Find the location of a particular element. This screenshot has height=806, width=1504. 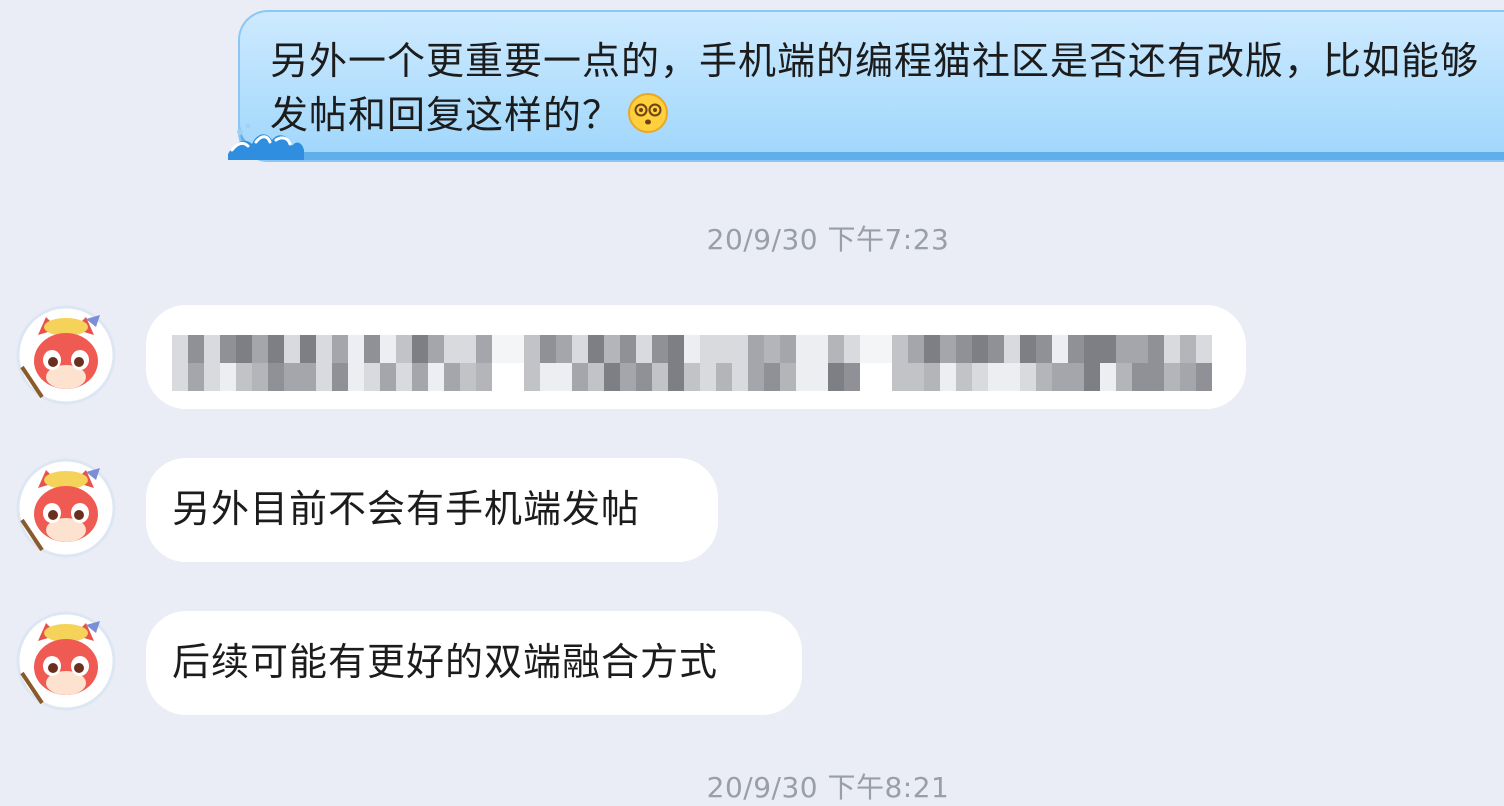

incoming-message-text: 后续可能有更好的双端融合方式 is located at coordinates (445, 662).